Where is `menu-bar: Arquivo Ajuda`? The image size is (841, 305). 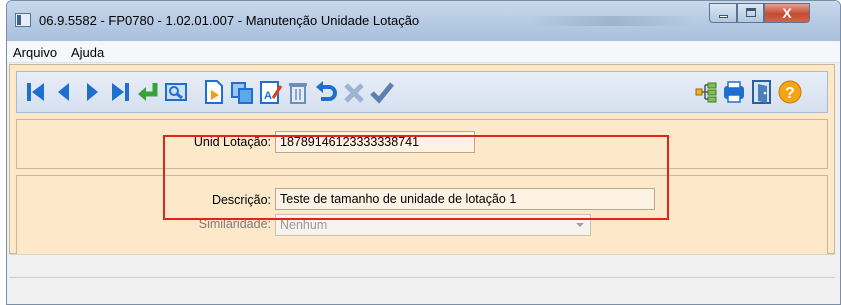
menu-bar: Arquivo Ajuda is located at coordinates (423, 52).